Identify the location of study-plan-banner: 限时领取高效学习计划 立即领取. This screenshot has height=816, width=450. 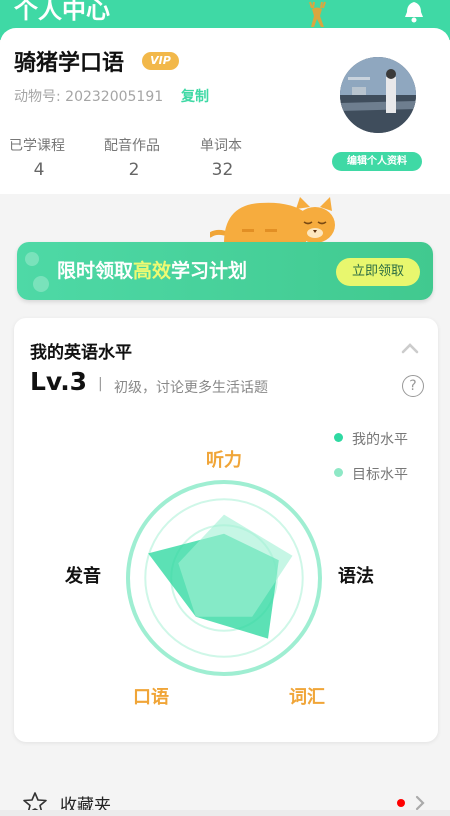
(225, 271).